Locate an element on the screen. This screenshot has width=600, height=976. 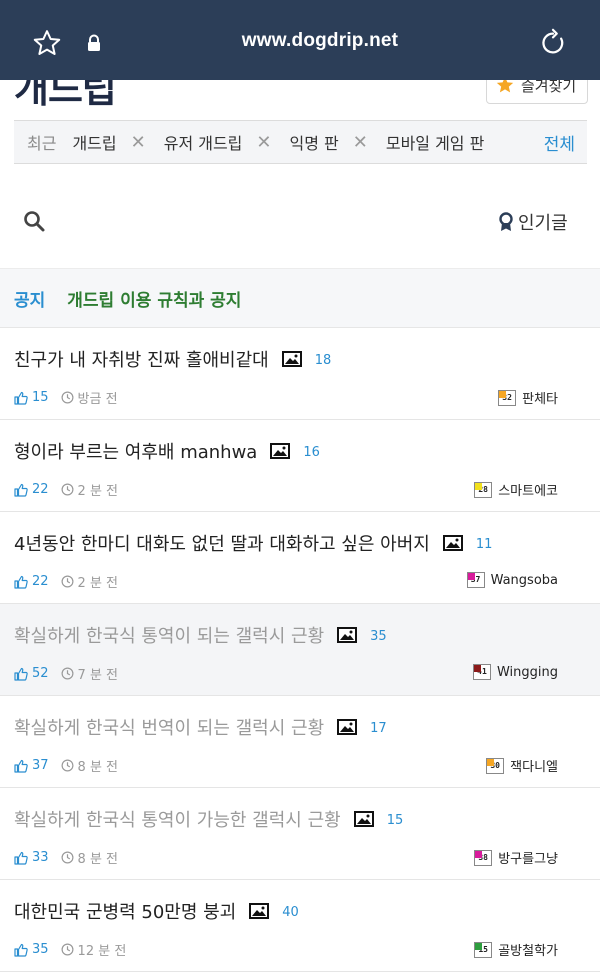
author-name: Wangsoba is located at coordinates (524, 580).